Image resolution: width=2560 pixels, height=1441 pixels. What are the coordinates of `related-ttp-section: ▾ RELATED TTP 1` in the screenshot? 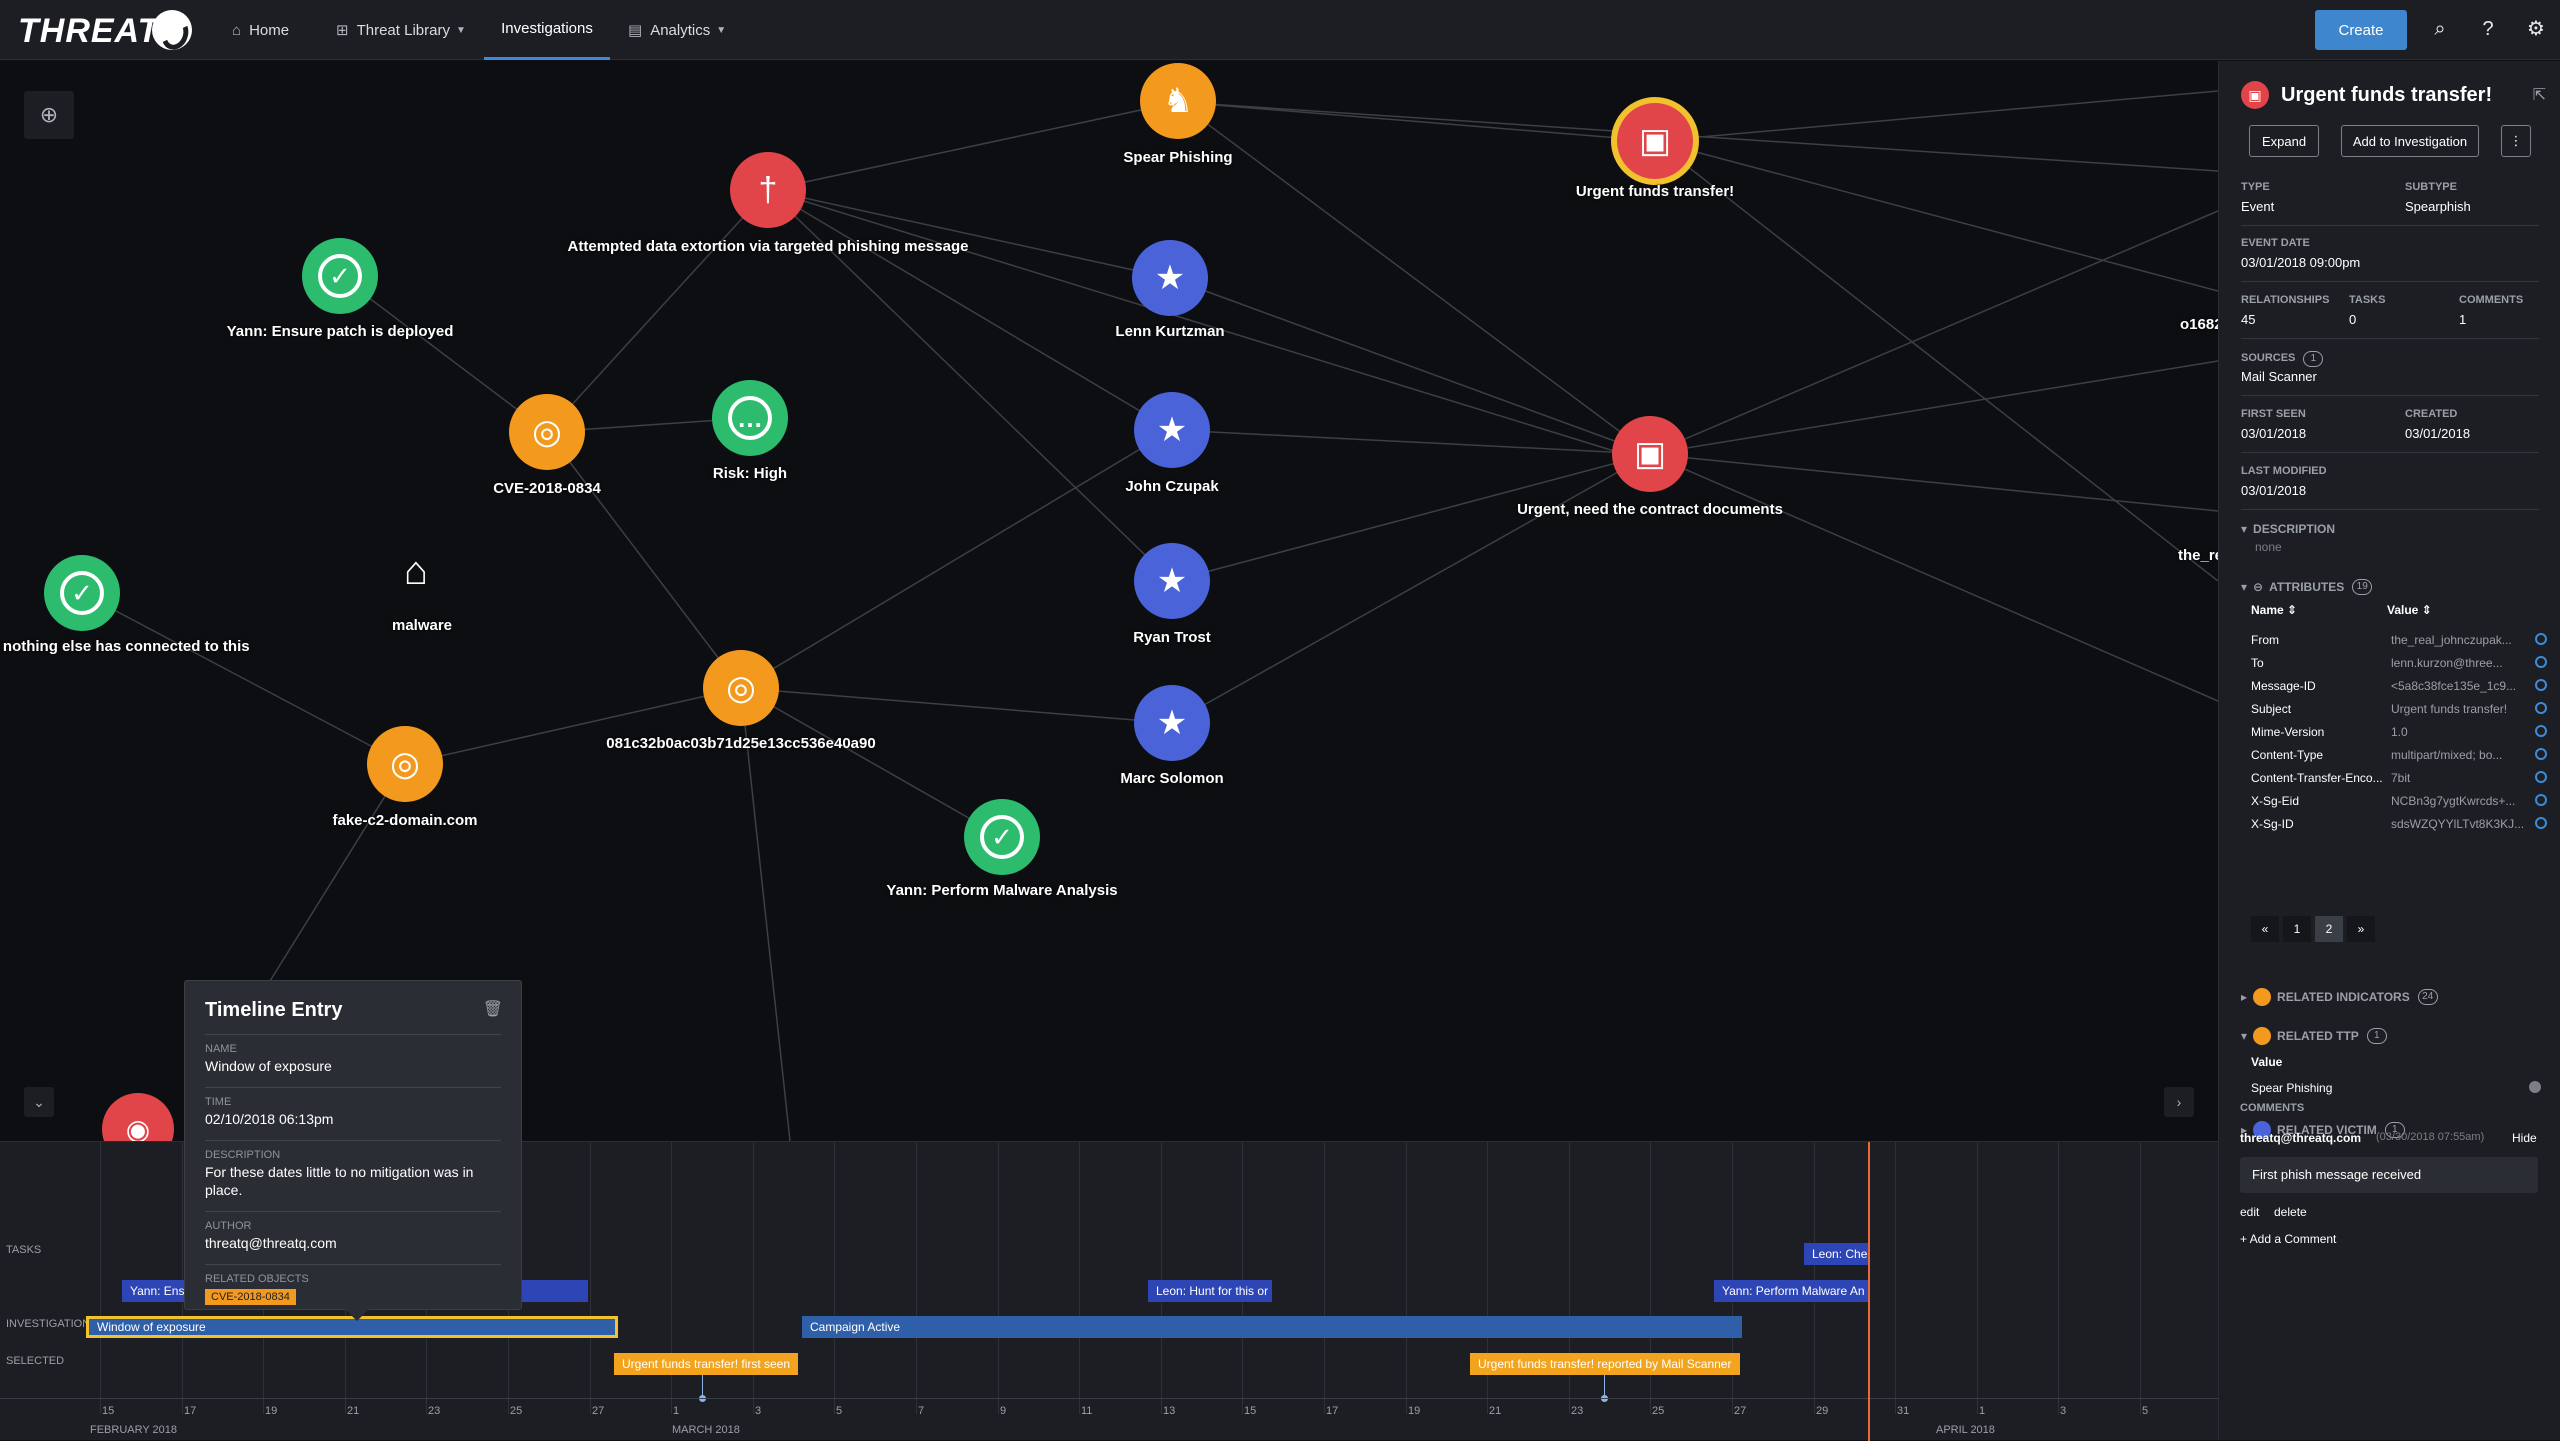 It's located at (2314, 1036).